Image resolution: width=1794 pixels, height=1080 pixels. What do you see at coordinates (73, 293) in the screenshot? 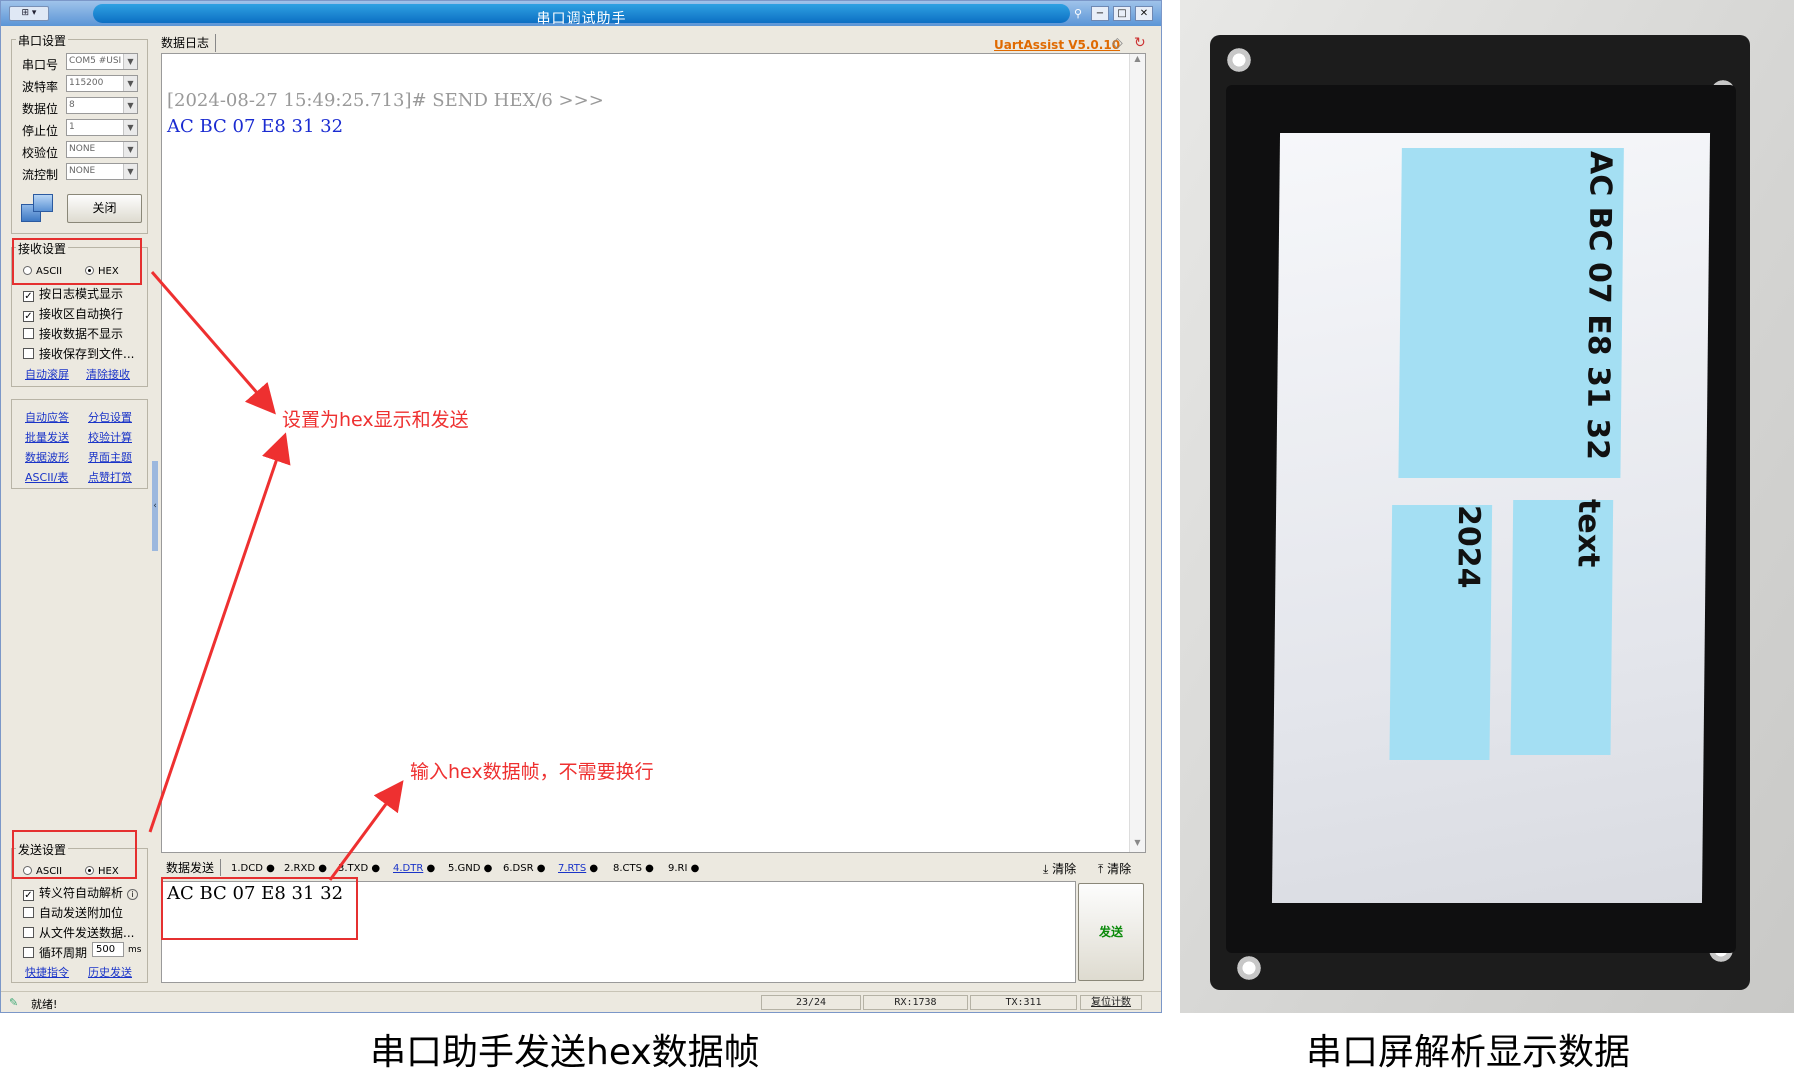
I see `log-mode-checkbox: ✓ 按日志模式显示` at bounding box center [73, 293].